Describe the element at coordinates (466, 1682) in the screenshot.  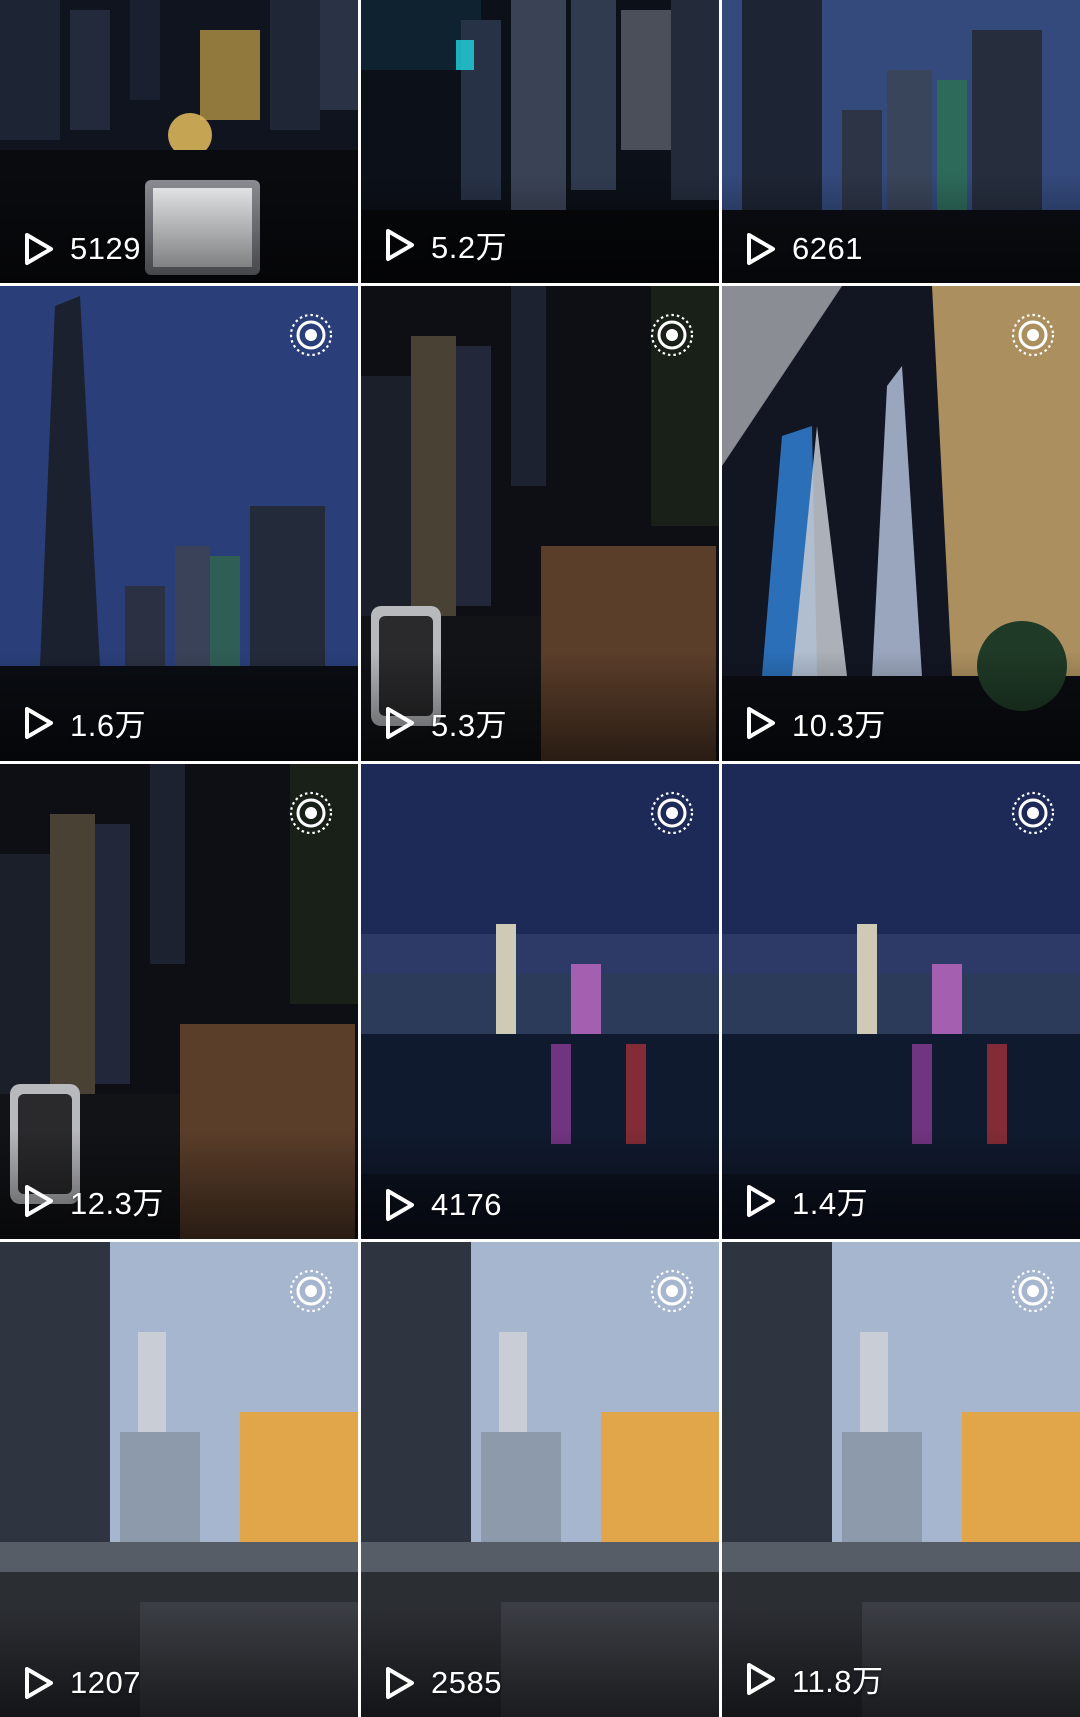
I see `view-count: 2585` at that location.